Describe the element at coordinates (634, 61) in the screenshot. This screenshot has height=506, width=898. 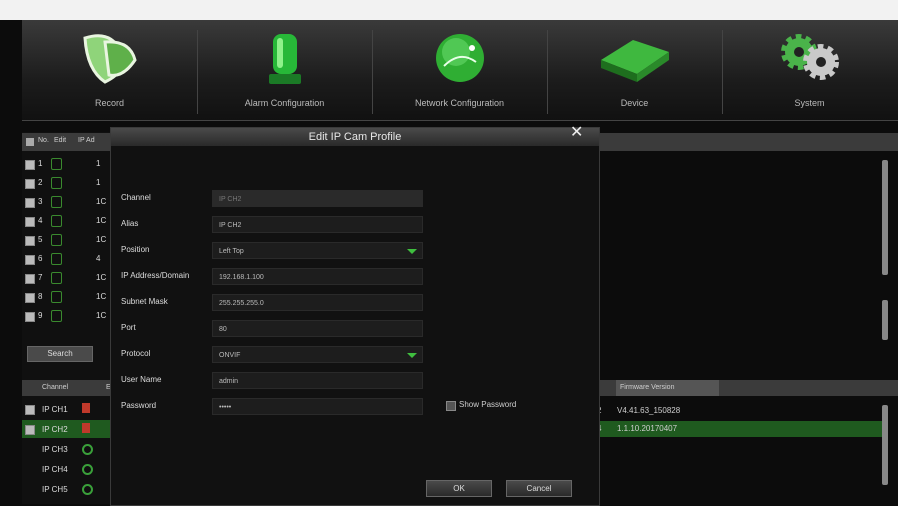
I see `device-icon` at that location.